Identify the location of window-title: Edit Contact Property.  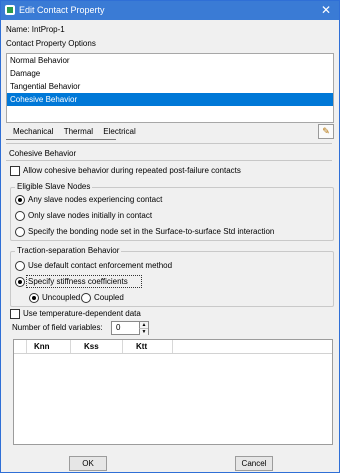
(62, 10).